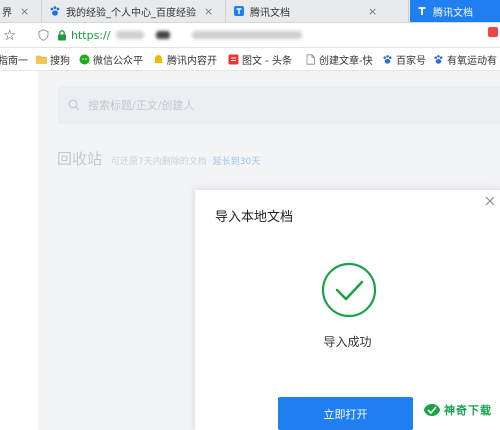  I want to click on bookmark-item: 搜狗, so click(53, 59).